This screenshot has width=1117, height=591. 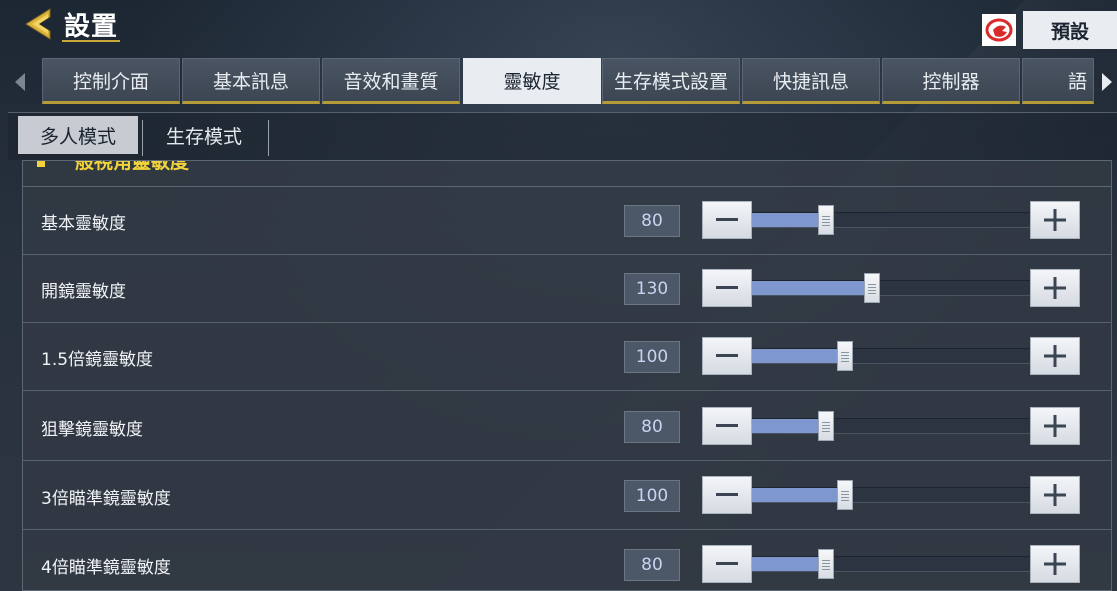 I want to click on sensitivity-row: 開鏡靈敏度 130, so click(x=567, y=289).